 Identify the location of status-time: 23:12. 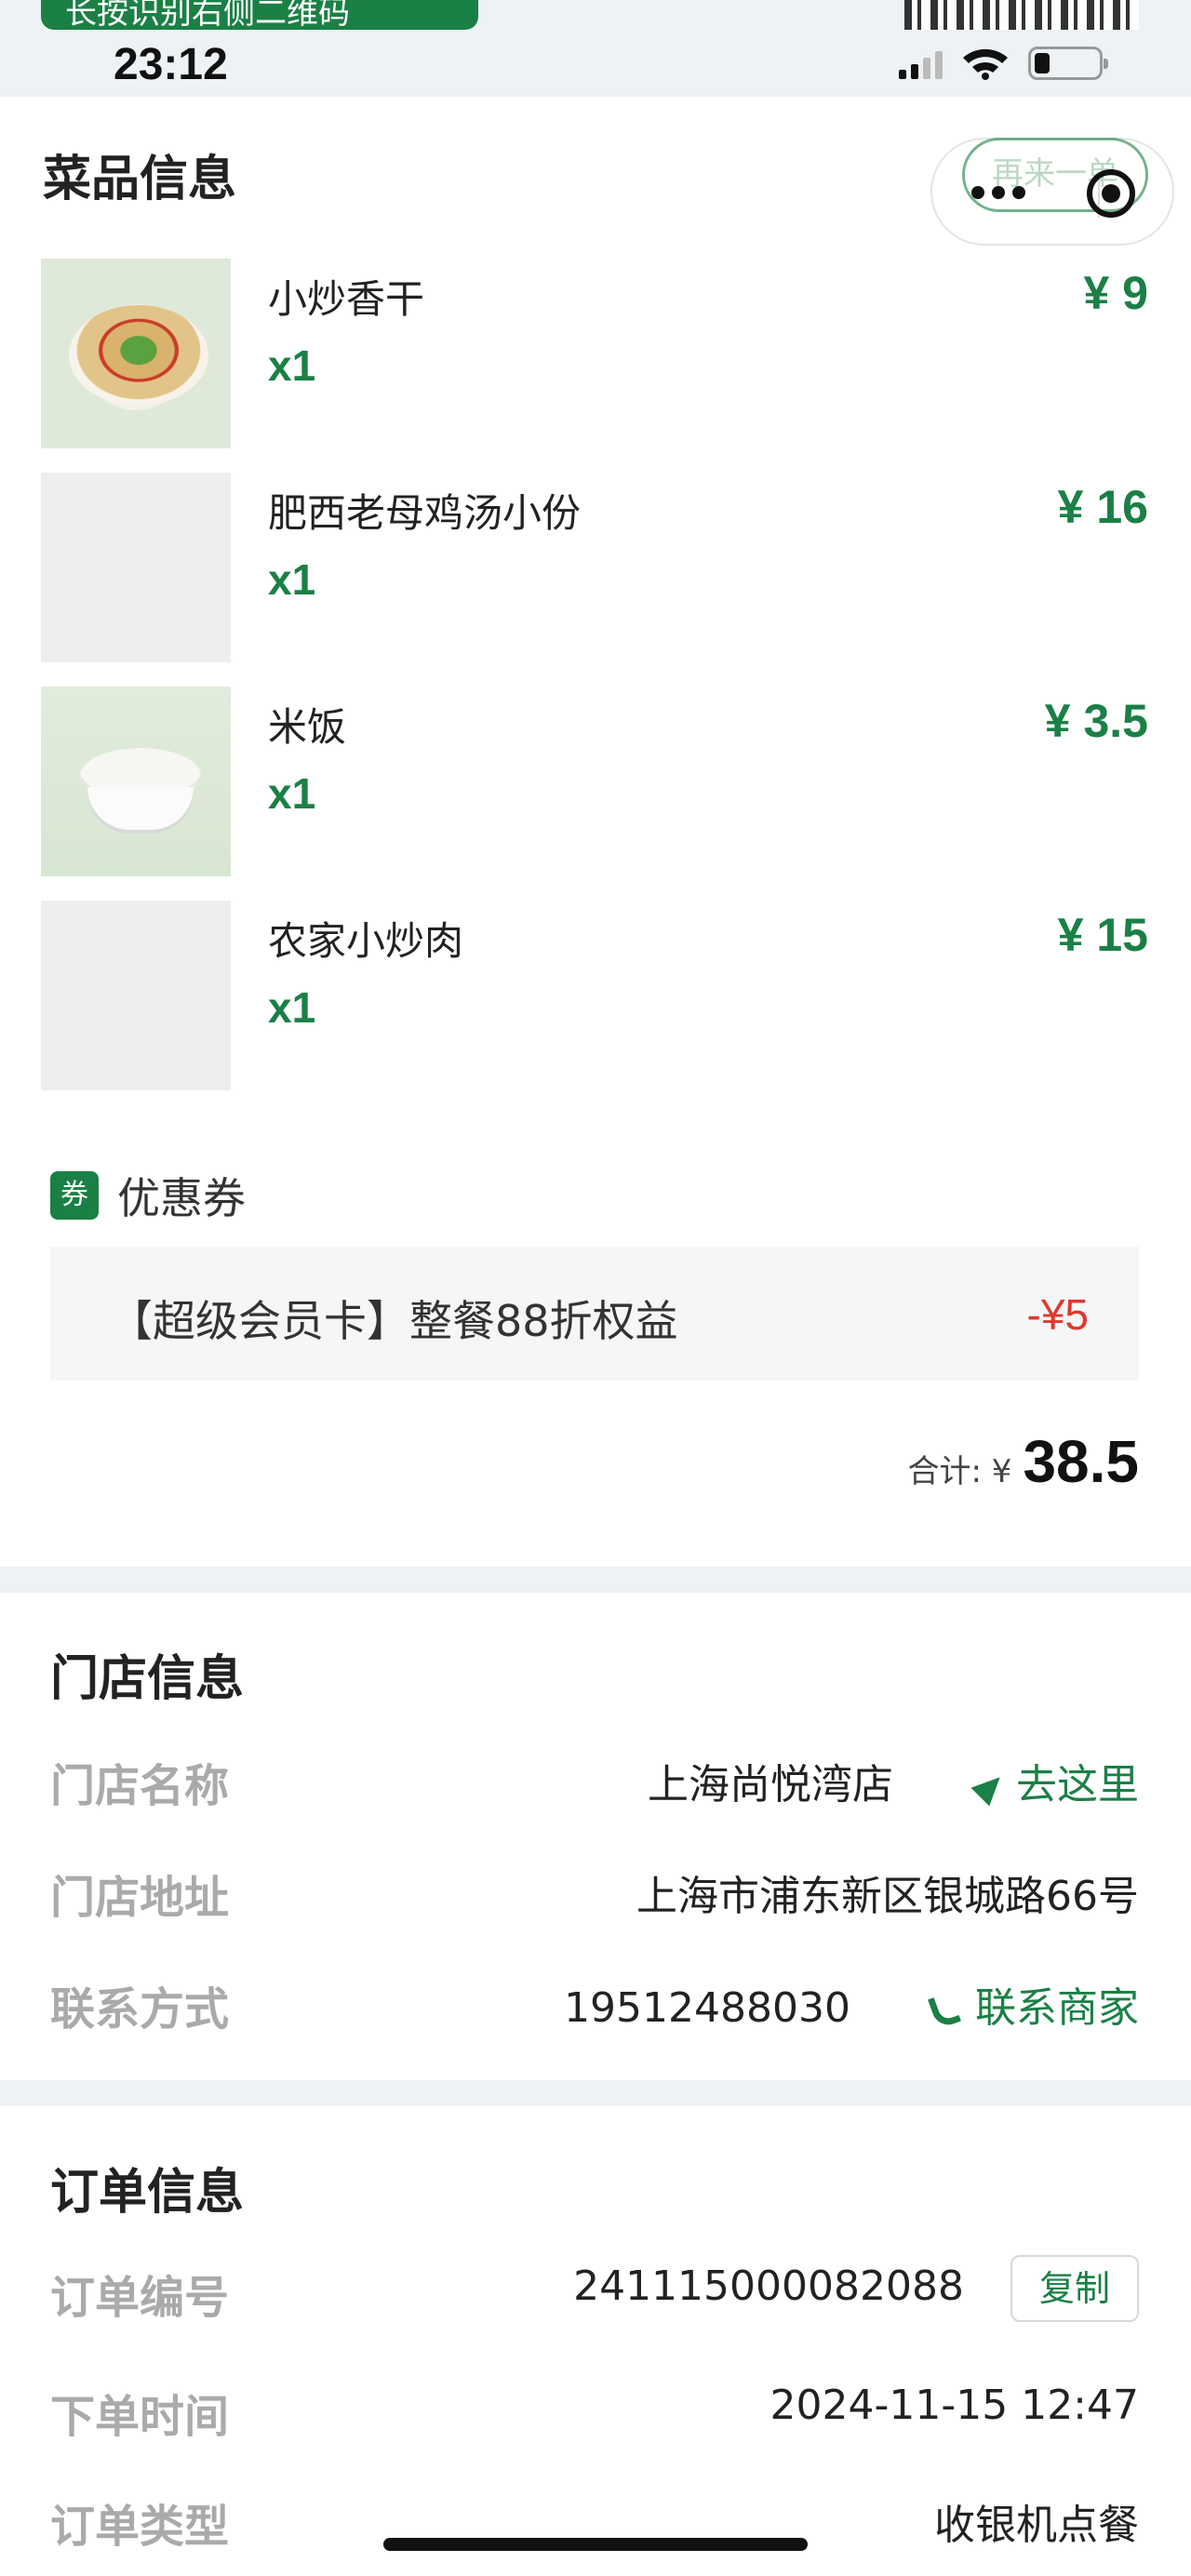
(171, 64).